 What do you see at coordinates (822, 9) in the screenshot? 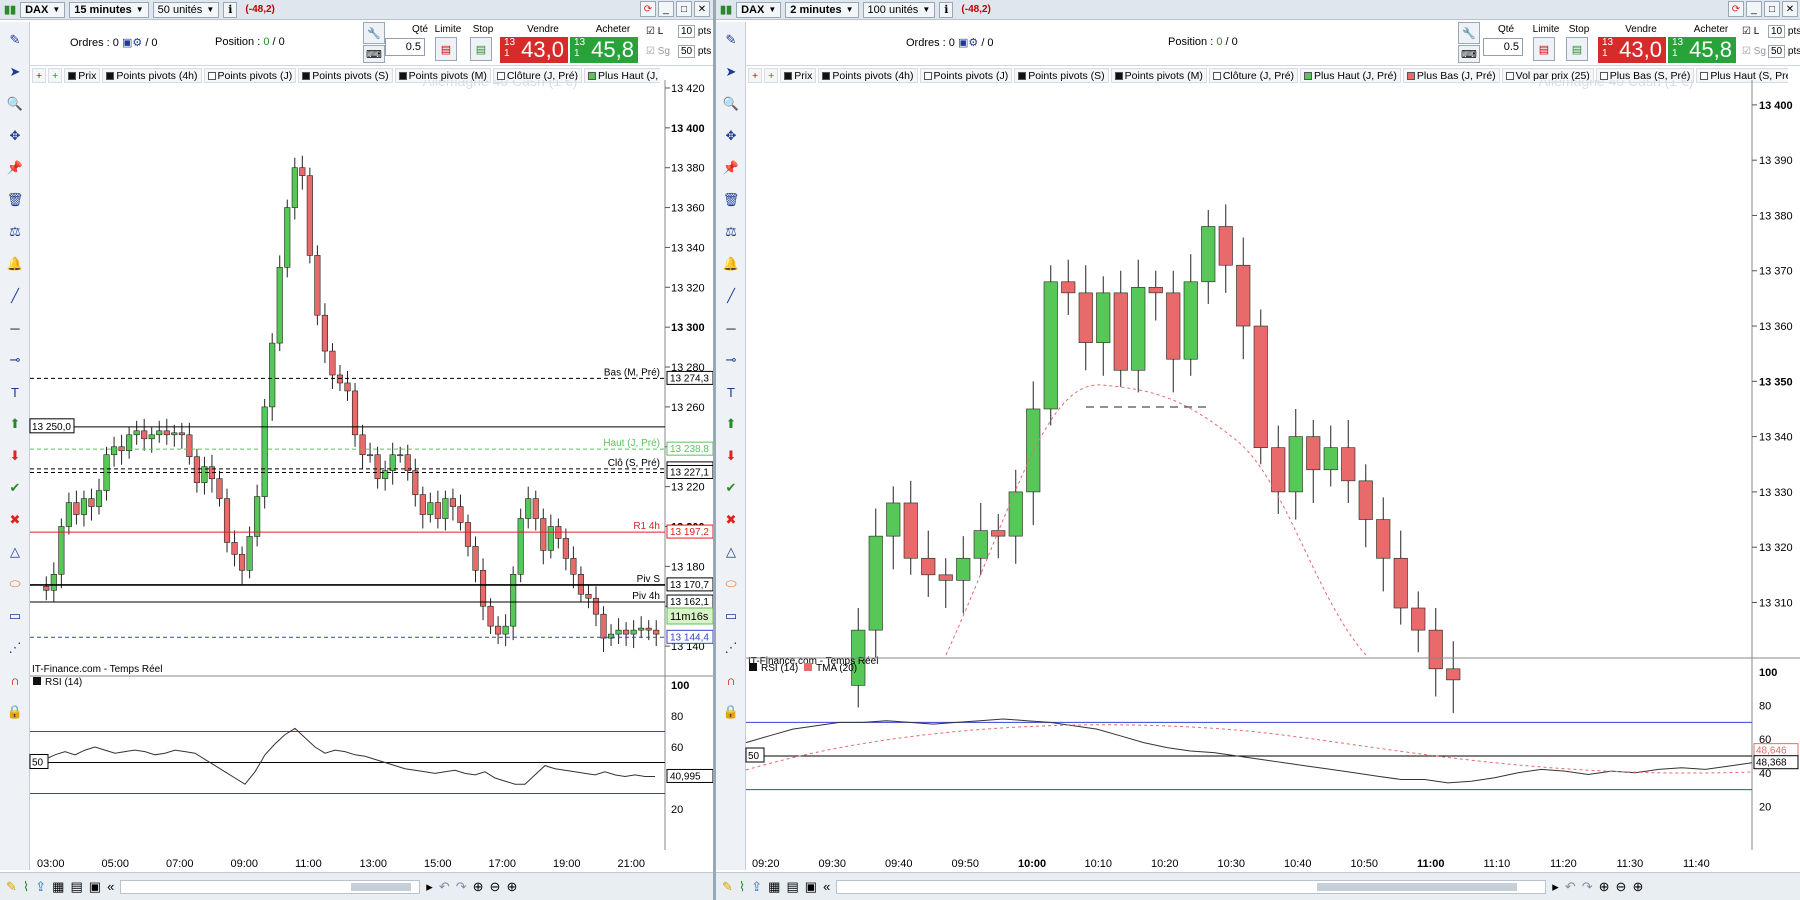
I see `timeframe-selector: 2 minutes ▼` at bounding box center [822, 9].